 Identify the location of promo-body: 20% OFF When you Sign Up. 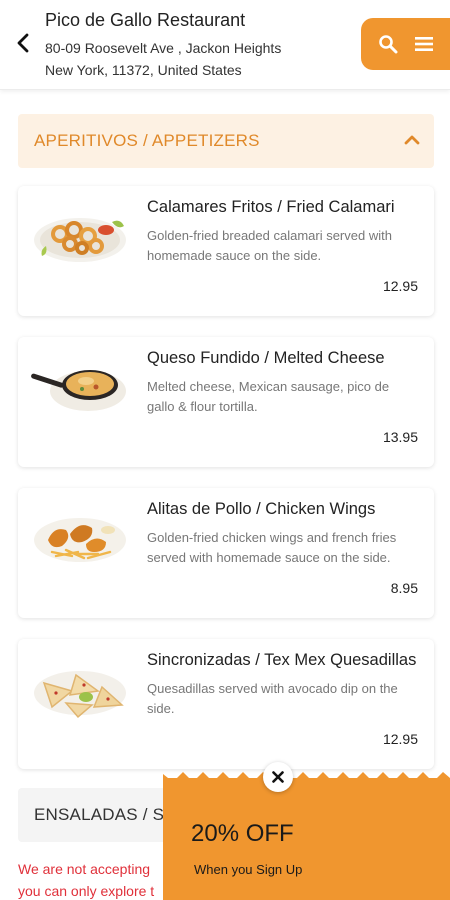
(306, 839).